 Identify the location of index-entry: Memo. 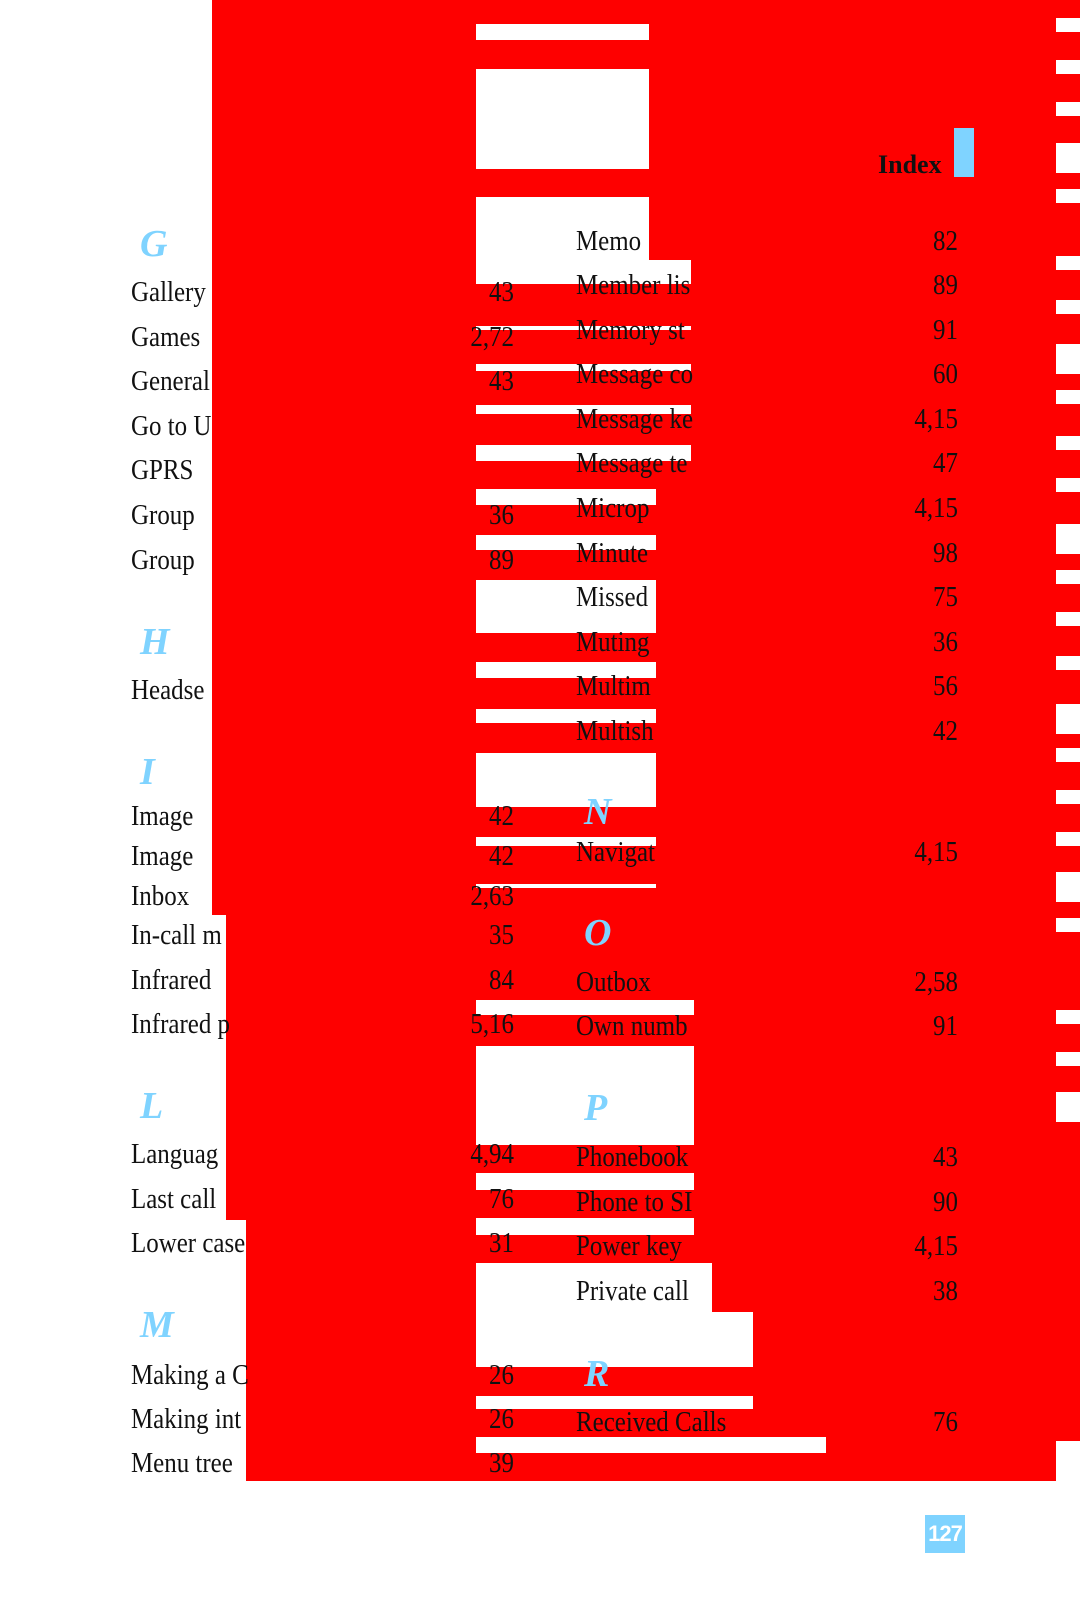
(608, 241).